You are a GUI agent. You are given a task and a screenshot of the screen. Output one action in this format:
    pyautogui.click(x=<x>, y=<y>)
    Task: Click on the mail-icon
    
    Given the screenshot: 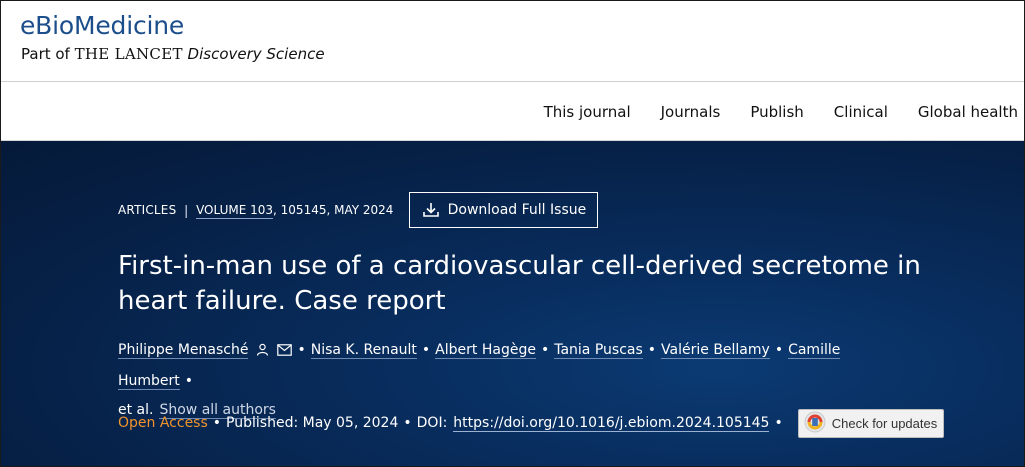 What is the action you would take?
    pyautogui.click(x=285, y=352)
    